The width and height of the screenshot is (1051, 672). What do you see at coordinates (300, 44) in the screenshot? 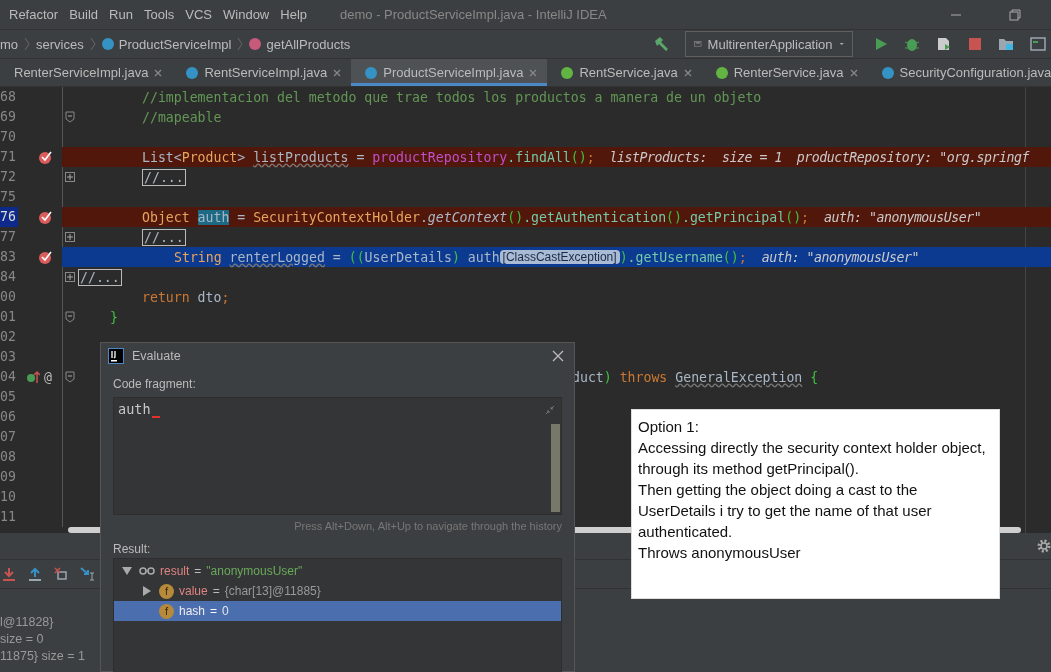
I see `breadcrumb-item: getAllProducts` at bounding box center [300, 44].